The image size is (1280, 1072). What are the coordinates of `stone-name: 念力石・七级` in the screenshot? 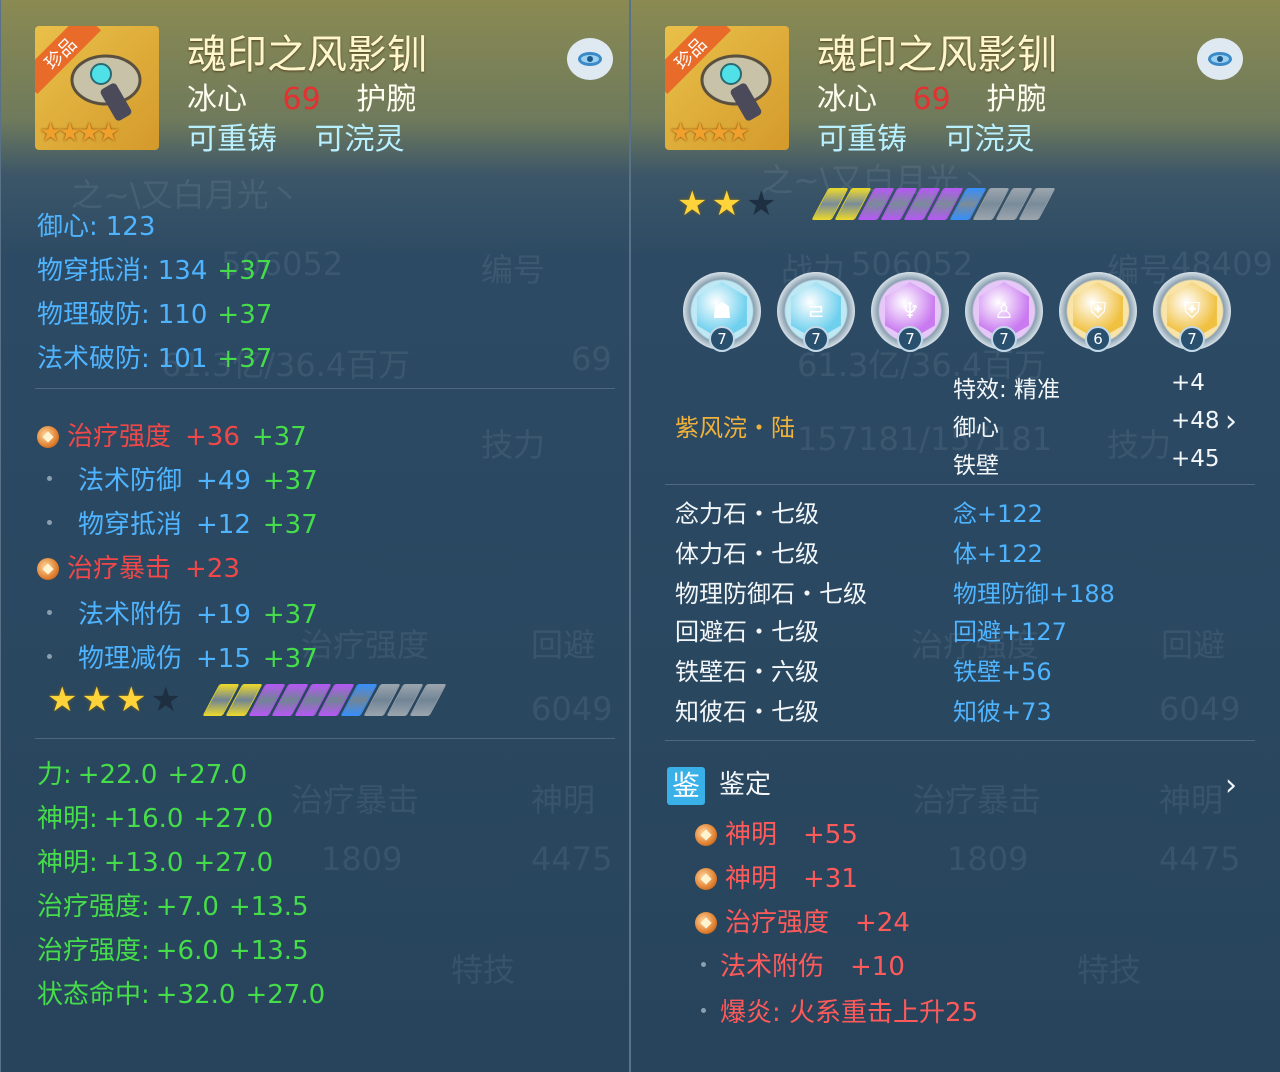 It's located at (747, 514).